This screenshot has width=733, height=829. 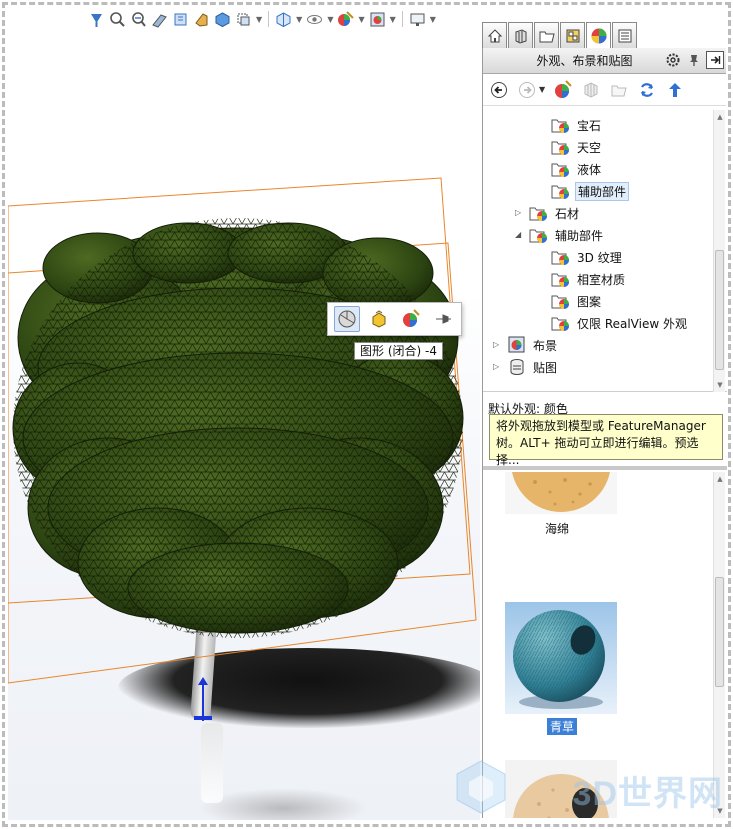 I want to click on gallery-label: 海绵, so click(x=557, y=529).